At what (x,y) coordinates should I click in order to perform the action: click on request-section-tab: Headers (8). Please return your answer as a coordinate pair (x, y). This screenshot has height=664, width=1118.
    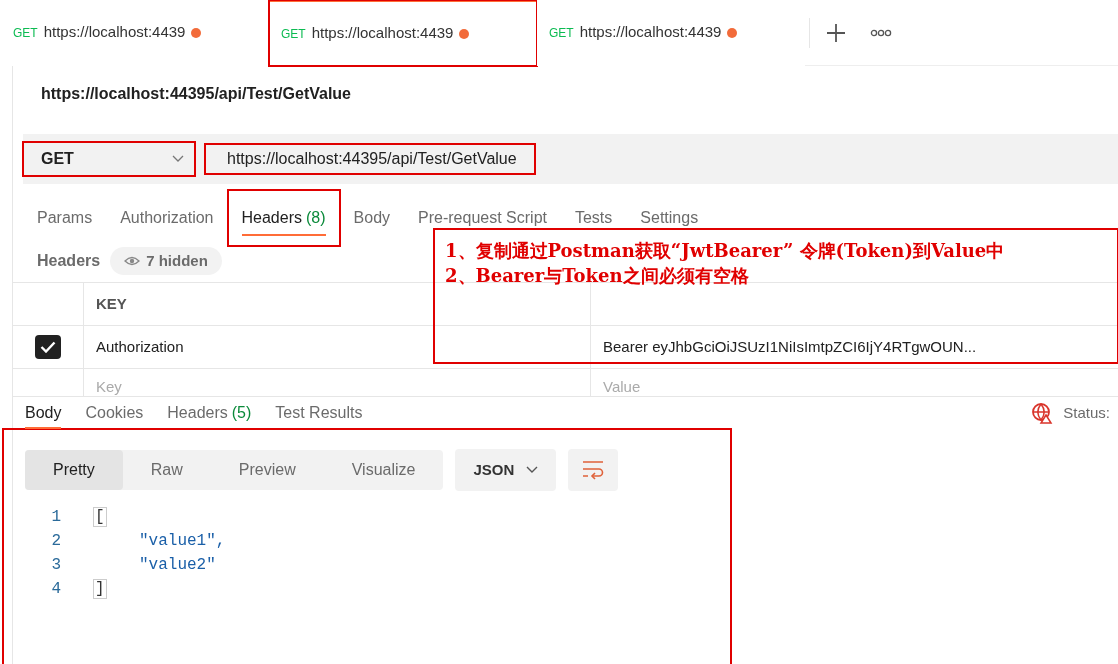
    Looking at the image, I should click on (283, 218).